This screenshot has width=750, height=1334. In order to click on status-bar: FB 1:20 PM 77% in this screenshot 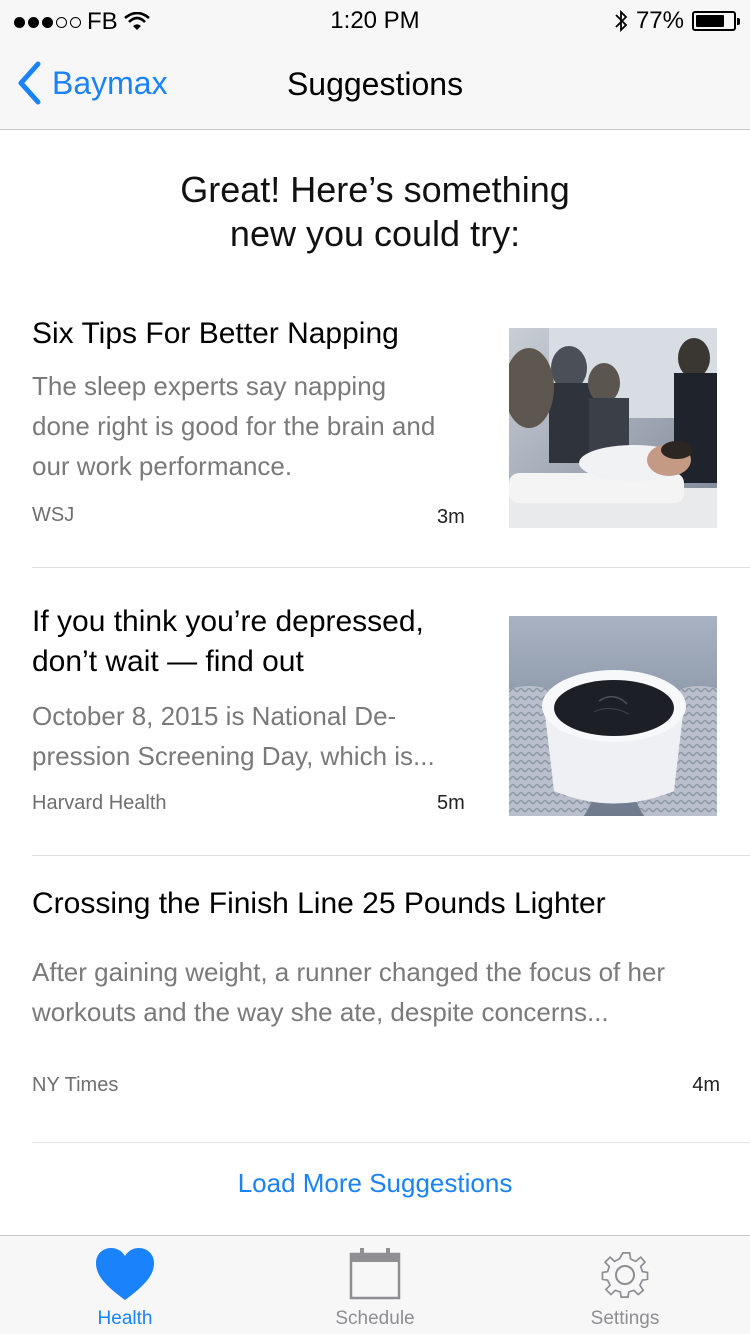, I will do `click(375, 20)`.